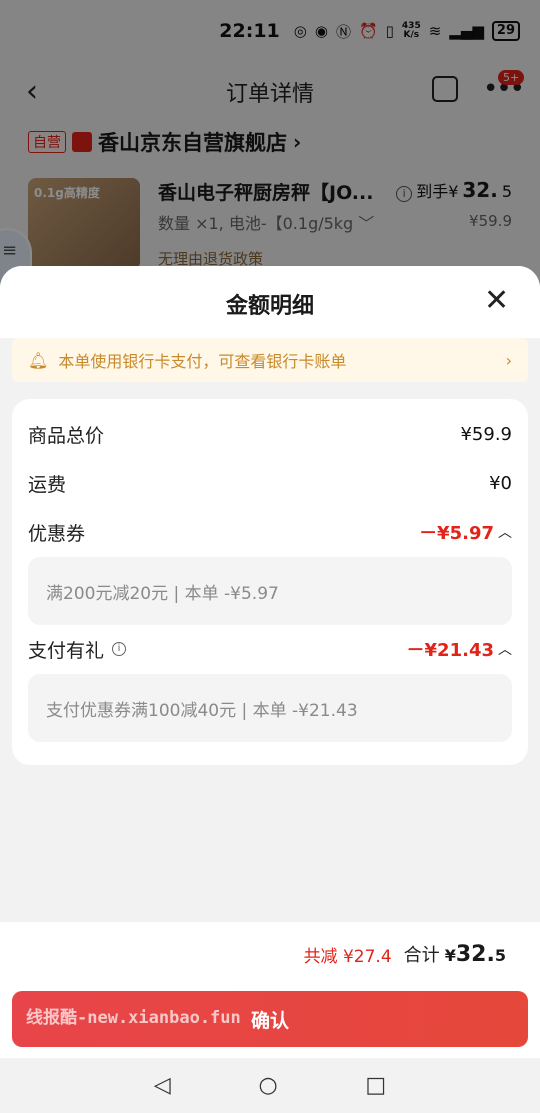  Describe the element at coordinates (269, 306) in the screenshot. I see `sheet-title: 金额明细` at that location.